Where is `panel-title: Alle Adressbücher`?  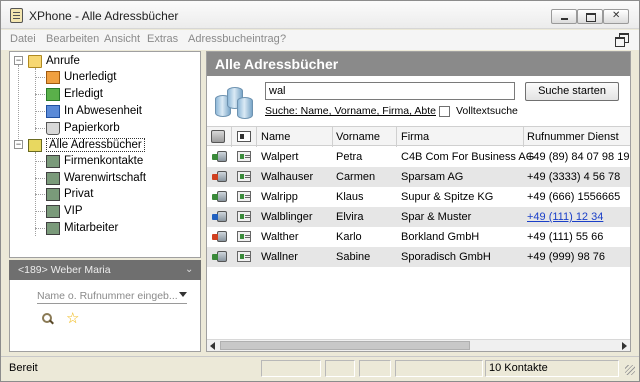 panel-title: Alle Adressbücher is located at coordinates (277, 64).